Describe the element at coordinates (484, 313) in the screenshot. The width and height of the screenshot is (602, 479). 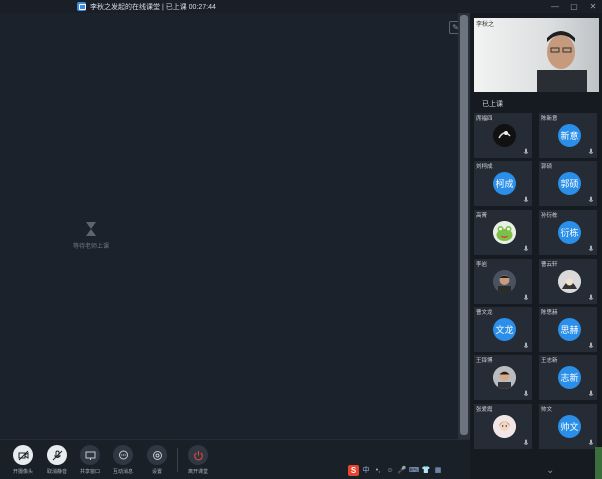
I see `student-name: 曹文龙` at that location.